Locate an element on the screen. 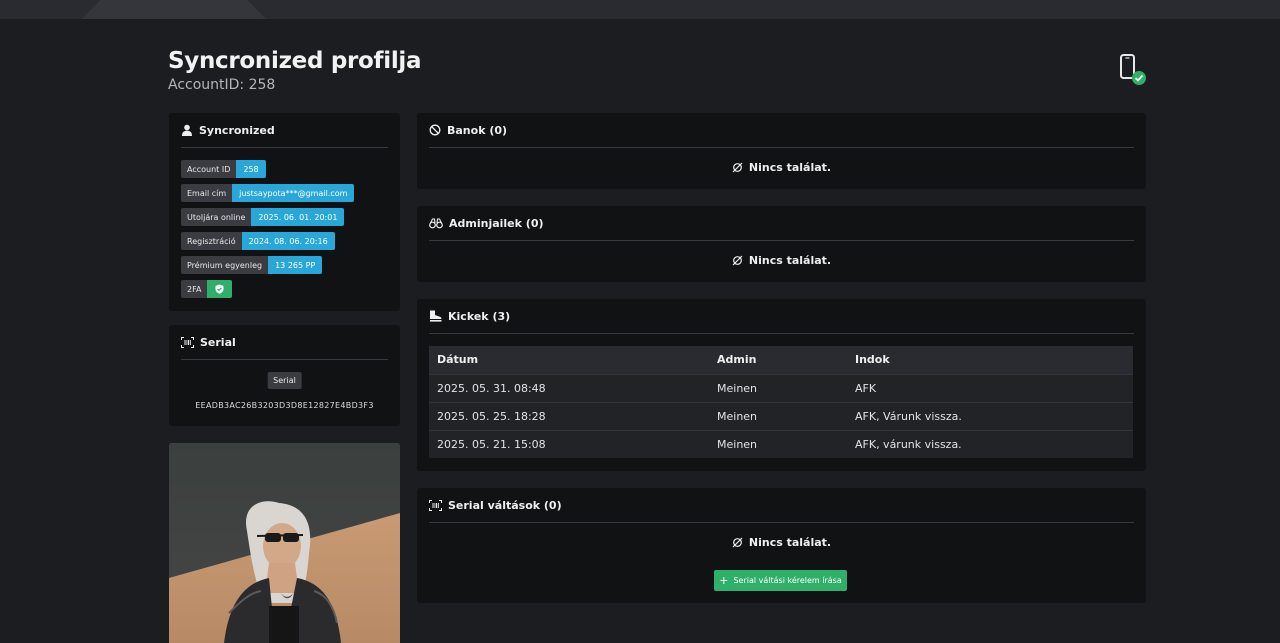  info-row-last-online: Utoljára online 2025. 06. 01. 20:01 is located at coordinates (267, 217).